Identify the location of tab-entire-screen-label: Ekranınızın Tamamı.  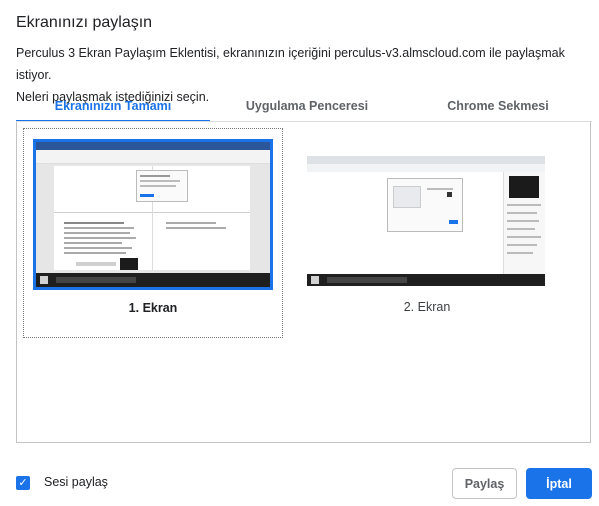
(113, 106).